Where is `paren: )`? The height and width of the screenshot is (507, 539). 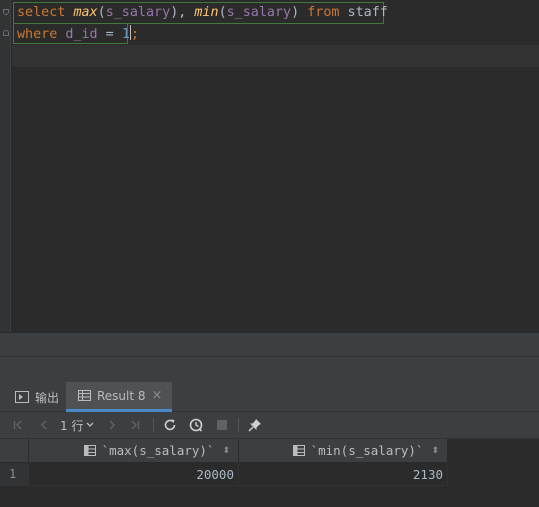 paren: ) is located at coordinates (299, 12).